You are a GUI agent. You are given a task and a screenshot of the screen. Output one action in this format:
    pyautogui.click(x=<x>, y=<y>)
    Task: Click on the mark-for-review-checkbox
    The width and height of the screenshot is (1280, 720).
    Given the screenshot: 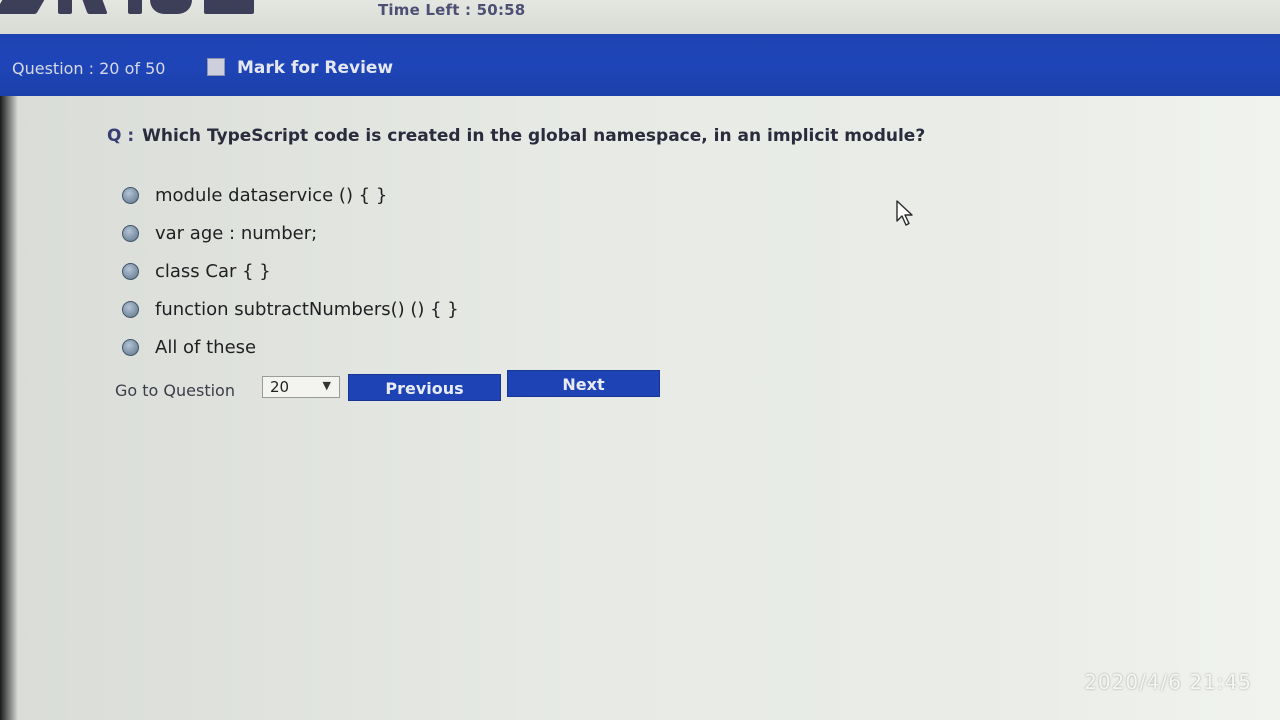 What is the action you would take?
    pyautogui.click(x=216, y=67)
    